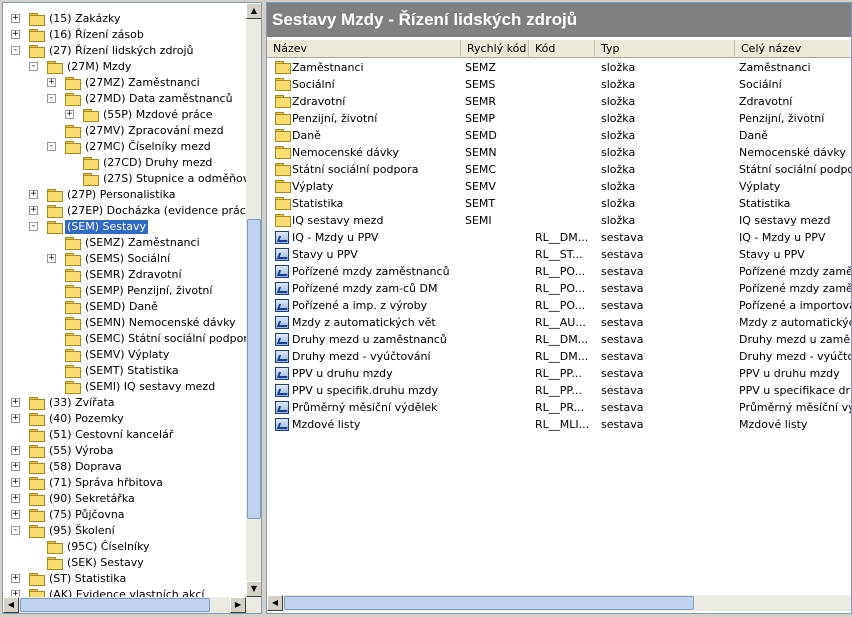 The width and height of the screenshot is (852, 617). I want to click on column-header-code: Kód, so click(562, 49).